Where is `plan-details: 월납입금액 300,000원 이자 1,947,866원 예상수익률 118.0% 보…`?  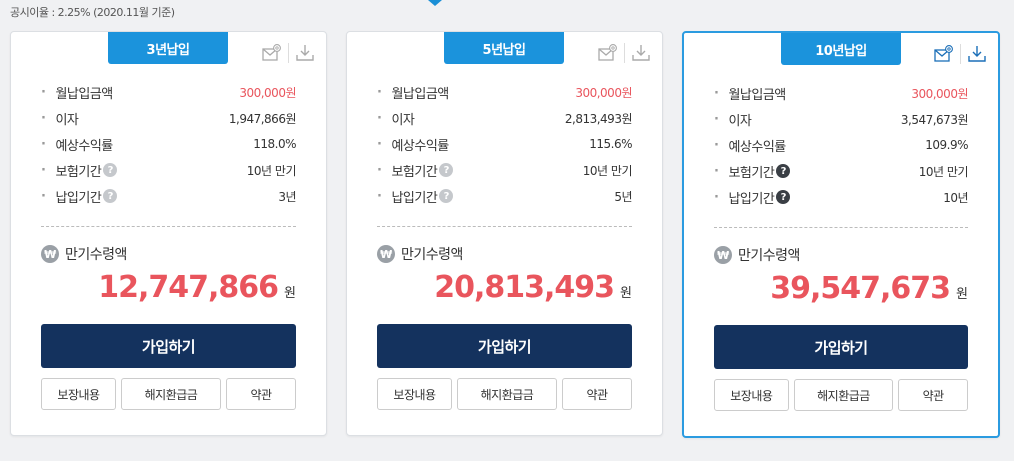
plan-details: 월납입금액 300,000원 이자 1,947,866원 예상수익률 118.0% 보… is located at coordinates (168, 144).